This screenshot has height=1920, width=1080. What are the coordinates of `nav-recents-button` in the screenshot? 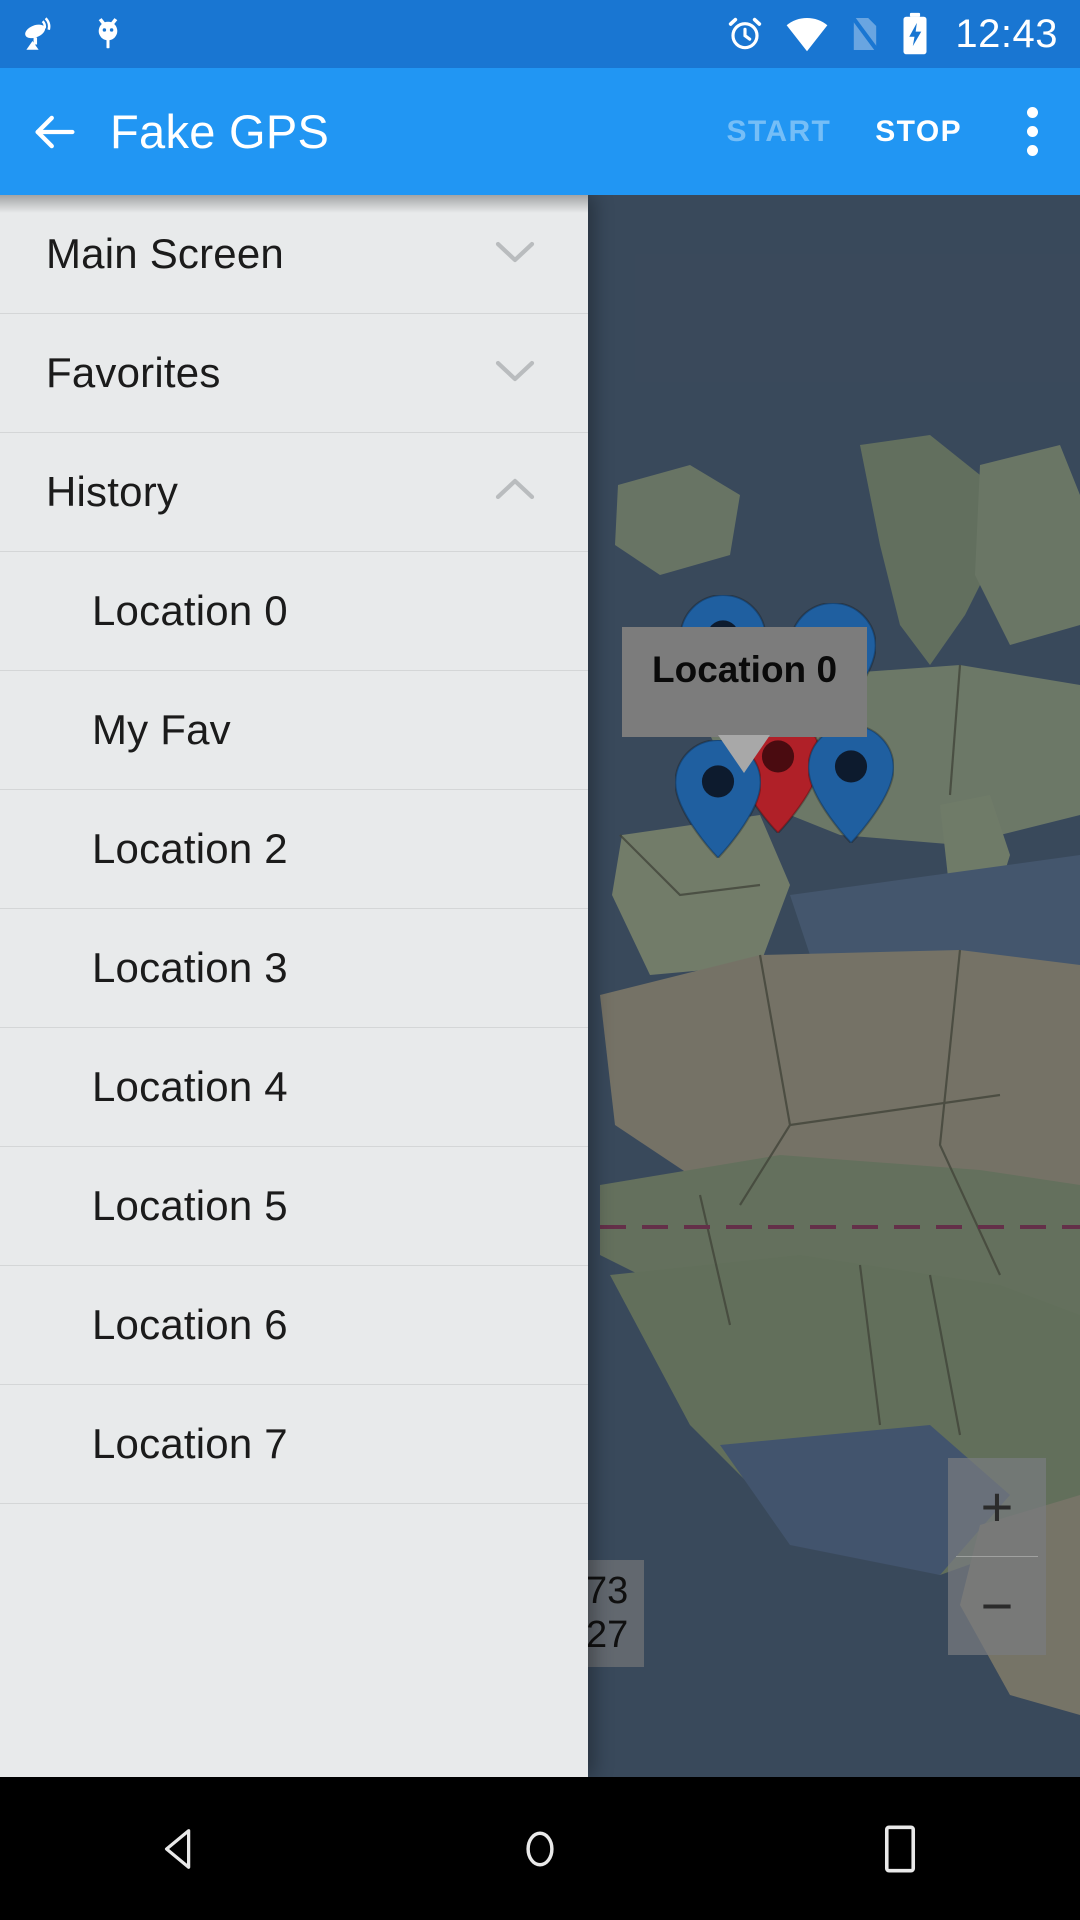 It's located at (900, 1849).